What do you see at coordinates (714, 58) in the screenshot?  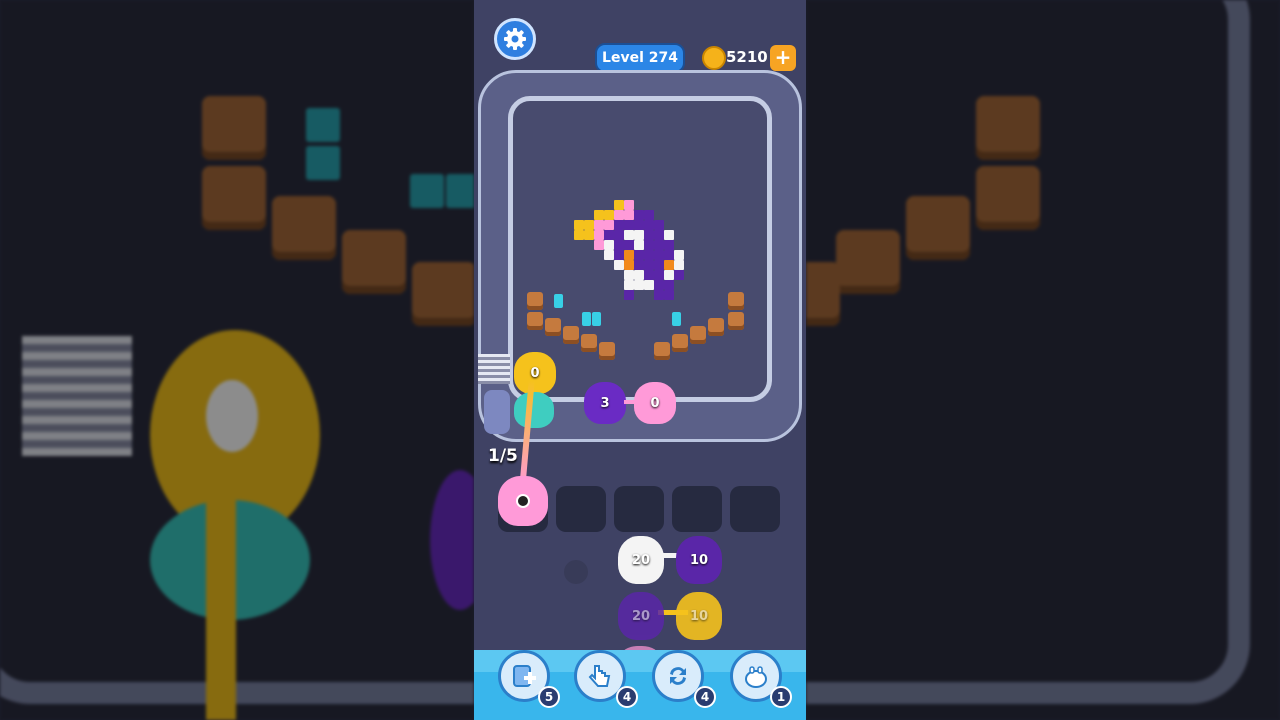 I see `coin-icon` at bounding box center [714, 58].